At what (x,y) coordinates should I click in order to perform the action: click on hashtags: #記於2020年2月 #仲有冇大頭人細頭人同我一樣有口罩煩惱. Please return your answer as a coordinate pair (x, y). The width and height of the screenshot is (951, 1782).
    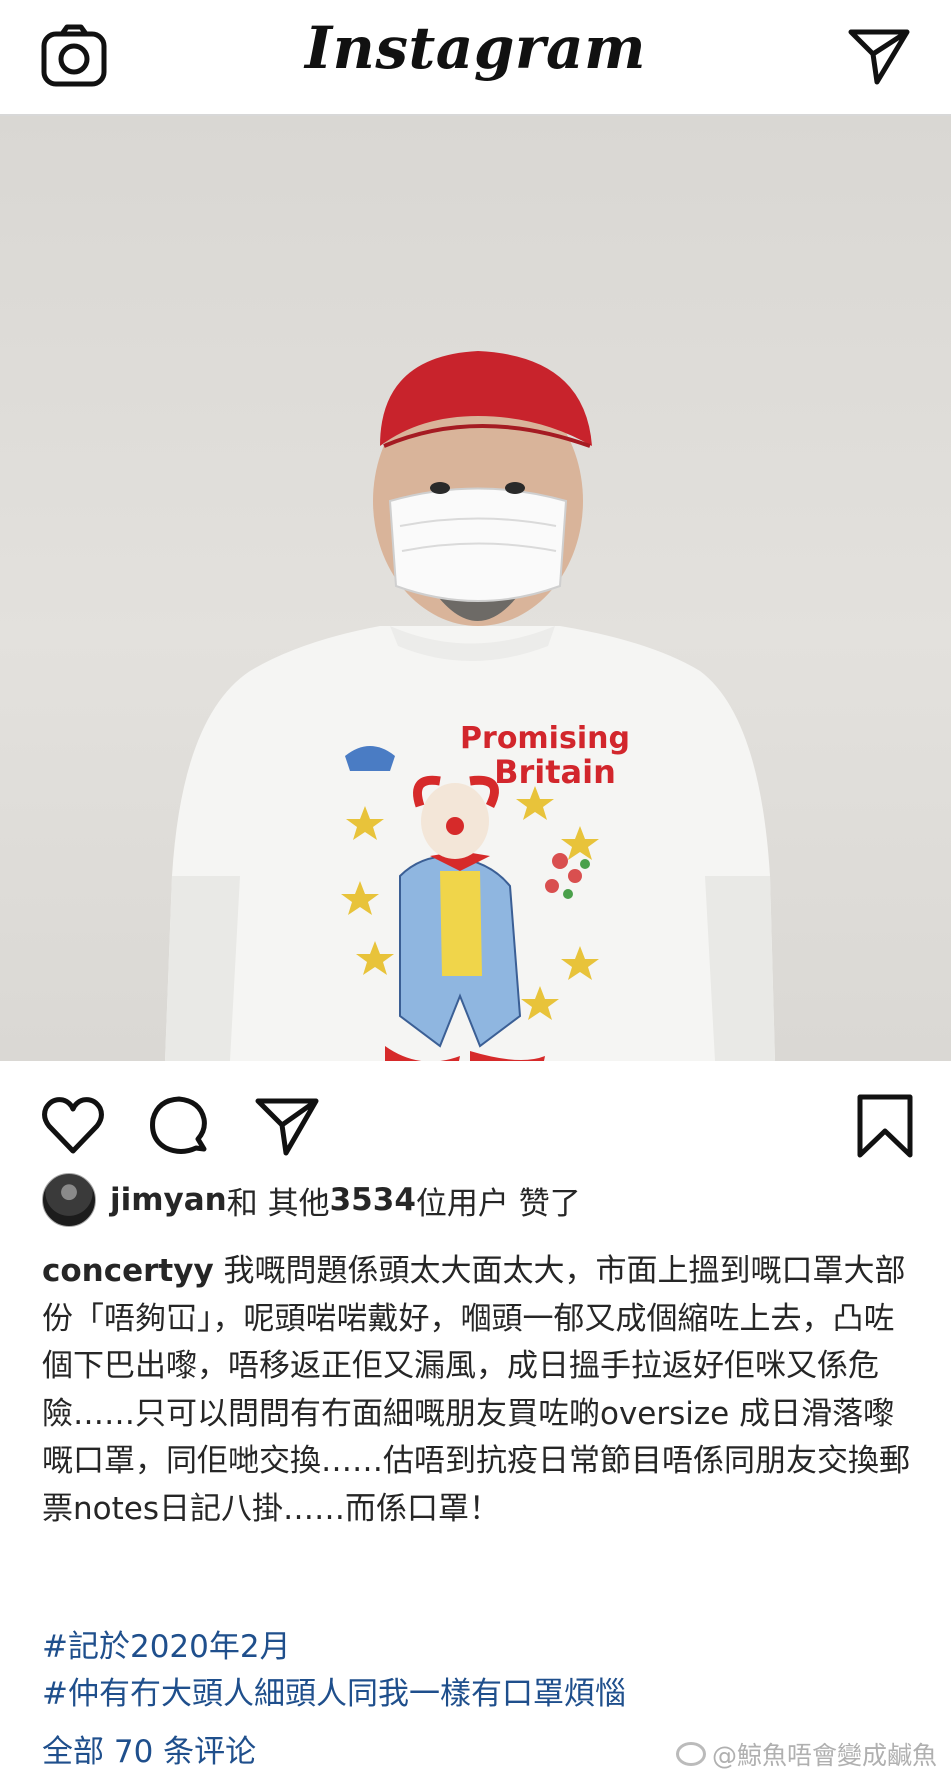
    Looking at the image, I should click on (334, 1671).